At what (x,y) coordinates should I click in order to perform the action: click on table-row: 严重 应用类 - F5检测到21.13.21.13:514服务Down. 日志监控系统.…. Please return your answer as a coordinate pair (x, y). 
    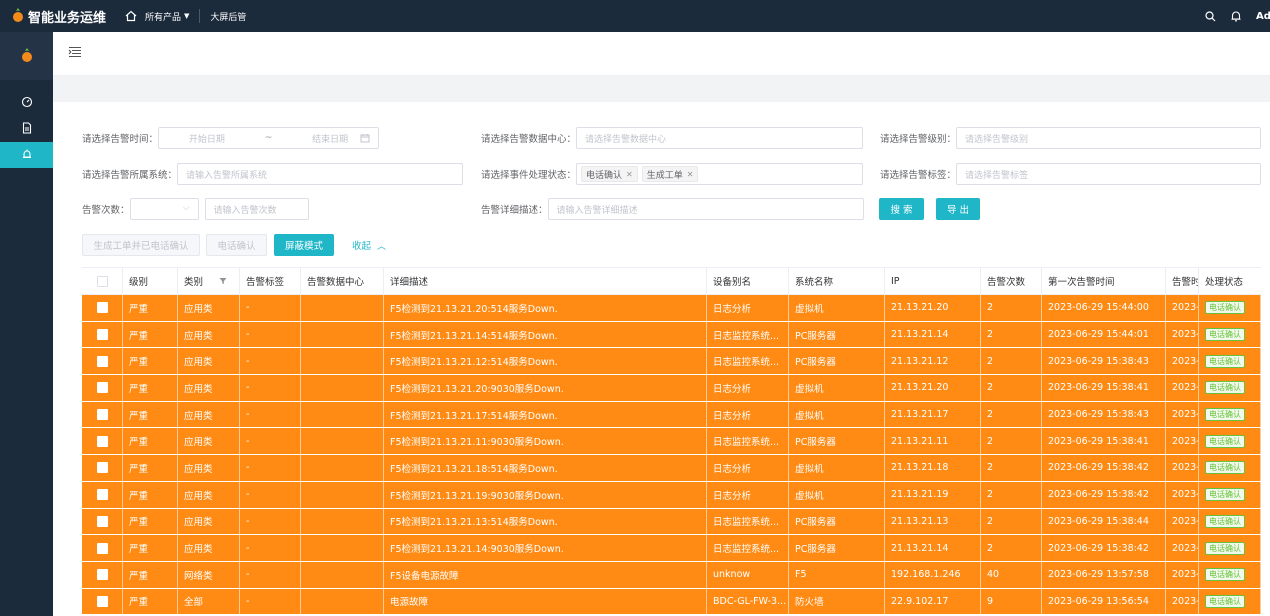
    Looking at the image, I should click on (671, 522).